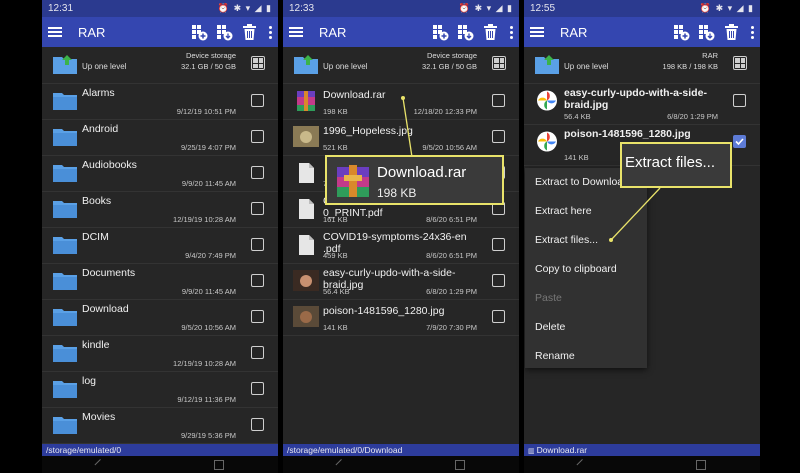 The height and width of the screenshot is (473, 800). Describe the element at coordinates (208, 183) in the screenshot. I see `folder-date: 9/9/20 11:45 AM` at that location.